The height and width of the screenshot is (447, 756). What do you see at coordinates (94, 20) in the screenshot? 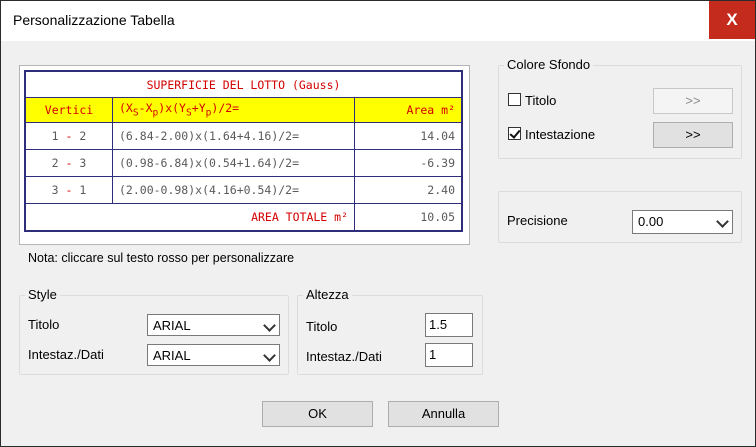
I see `window-title: Personalizzazione Tabella` at bounding box center [94, 20].